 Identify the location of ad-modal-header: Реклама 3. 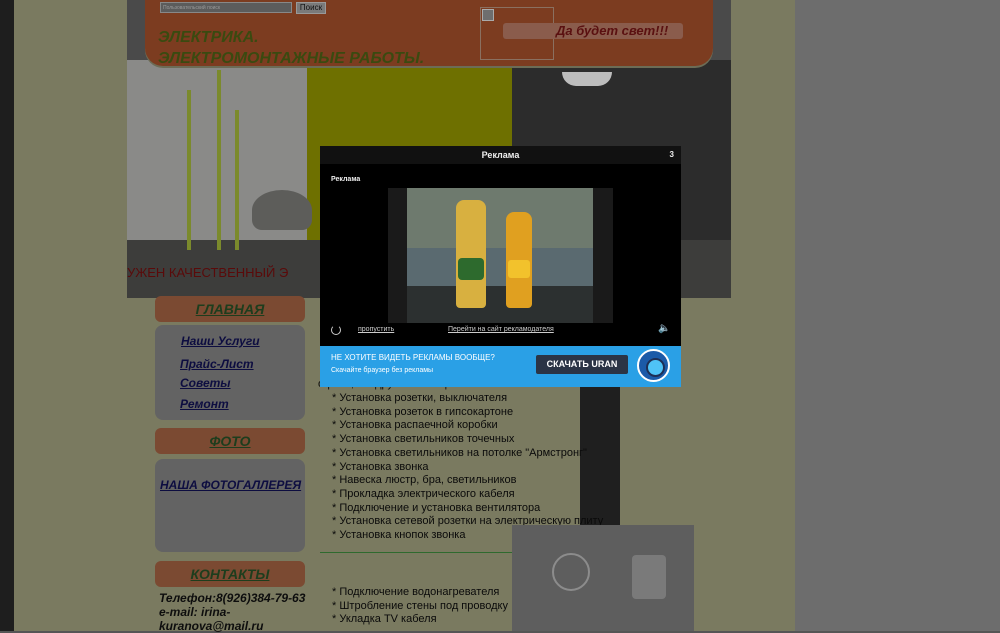
(500, 155).